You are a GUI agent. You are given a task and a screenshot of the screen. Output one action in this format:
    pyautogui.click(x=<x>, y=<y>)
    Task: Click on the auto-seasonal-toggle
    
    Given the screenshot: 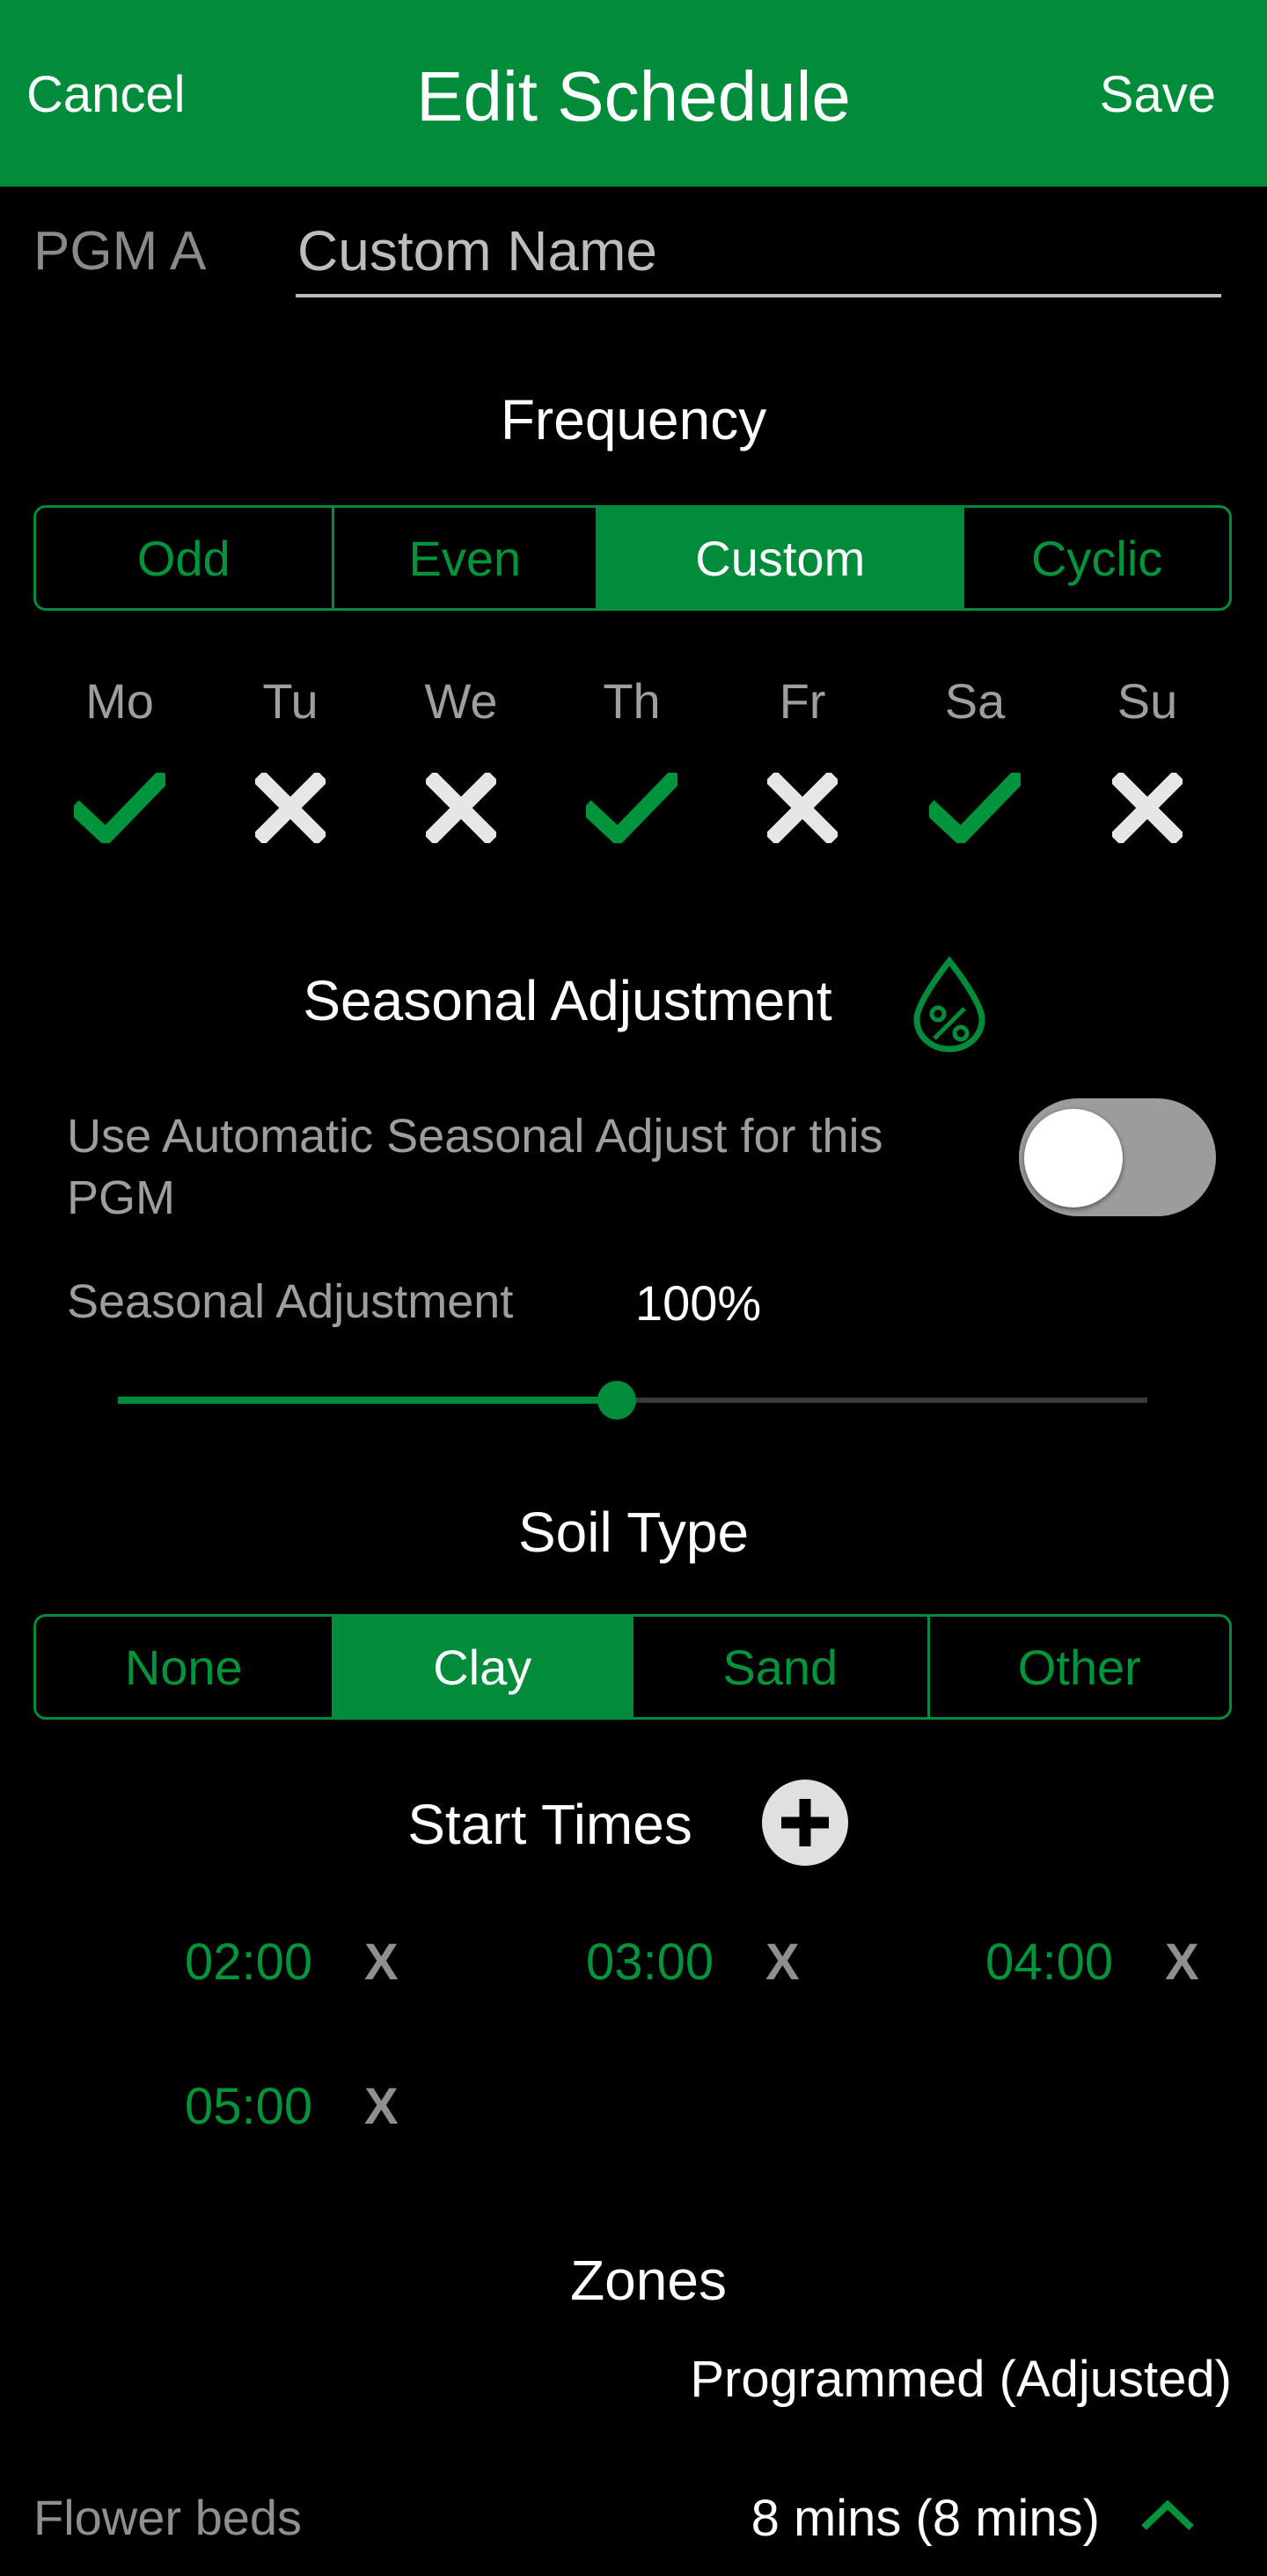 What is the action you would take?
    pyautogui.click(x=1117, y=1157)
    